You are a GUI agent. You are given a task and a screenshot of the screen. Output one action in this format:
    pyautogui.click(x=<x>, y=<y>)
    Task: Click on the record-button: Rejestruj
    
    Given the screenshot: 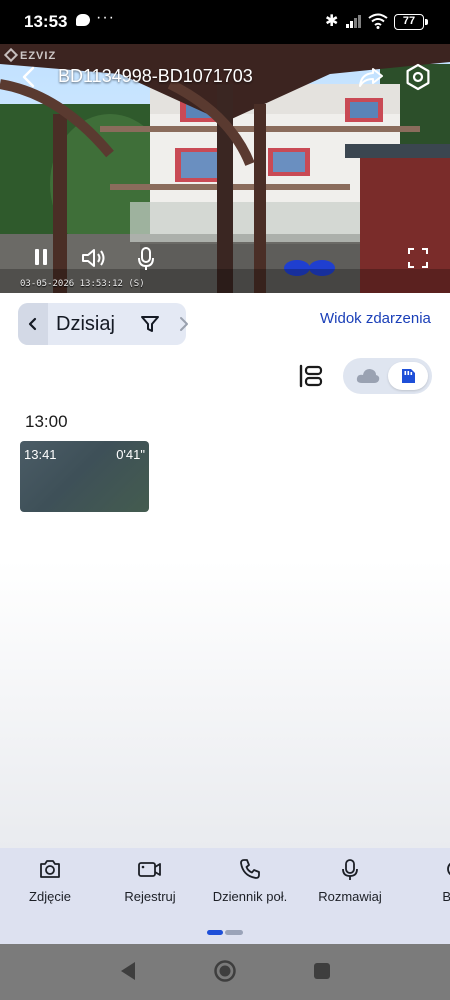 What is the action you would take?
    pyautogui.click(x=150, y=888)
    